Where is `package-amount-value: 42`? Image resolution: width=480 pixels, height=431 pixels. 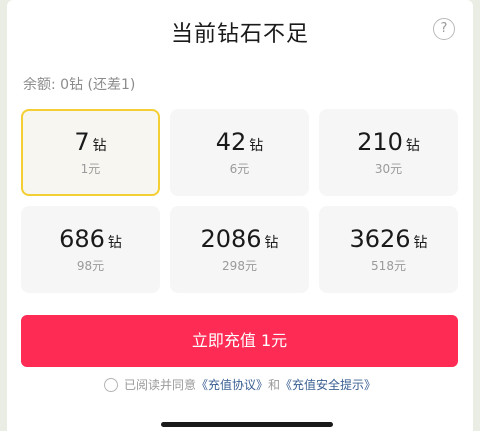
package-amount-value: 42 is located at coordinates (231, 142).